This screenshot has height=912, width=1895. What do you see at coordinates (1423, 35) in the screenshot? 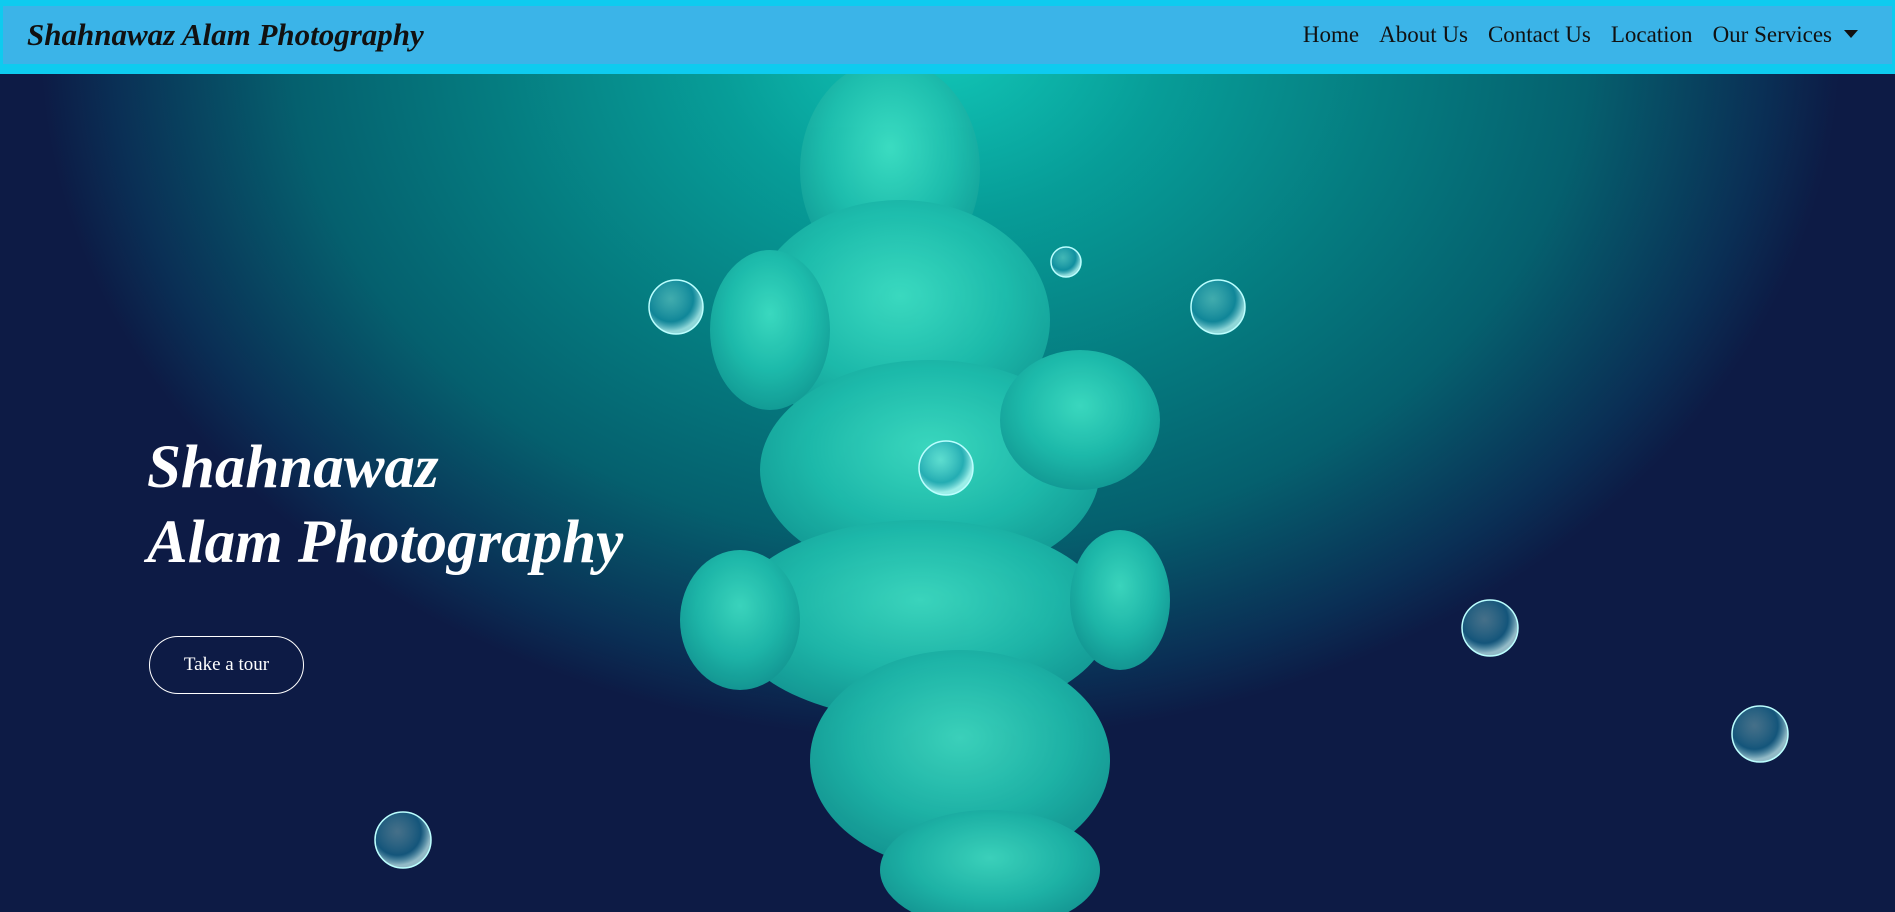
I see `nav-about-us: About Us` at bounding box center [1423, 35].